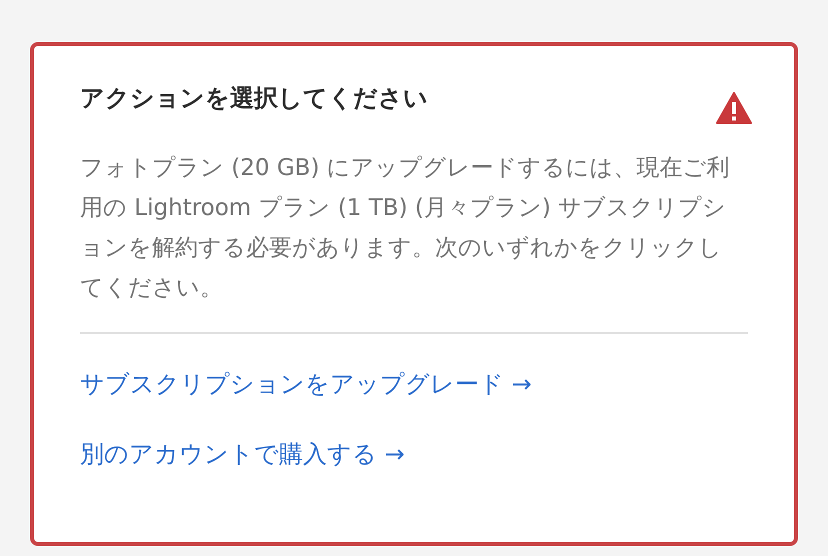  Describe the element at coordinates (734, 108) in the screenshot. I see `warning-icon` at that location.